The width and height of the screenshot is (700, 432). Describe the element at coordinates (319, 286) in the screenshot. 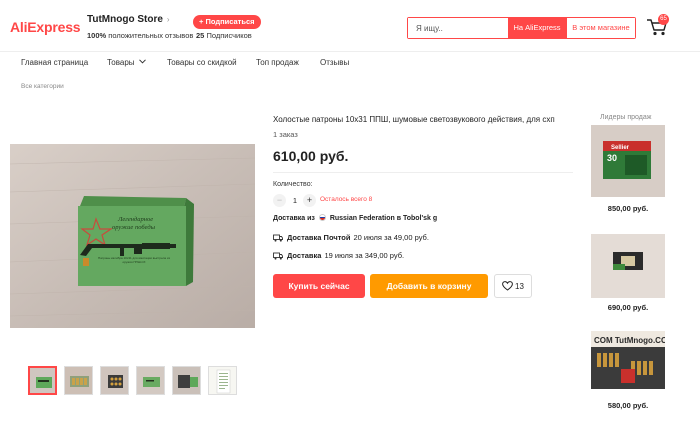

I see `buy-now-button: Купить сейчас` at that location.